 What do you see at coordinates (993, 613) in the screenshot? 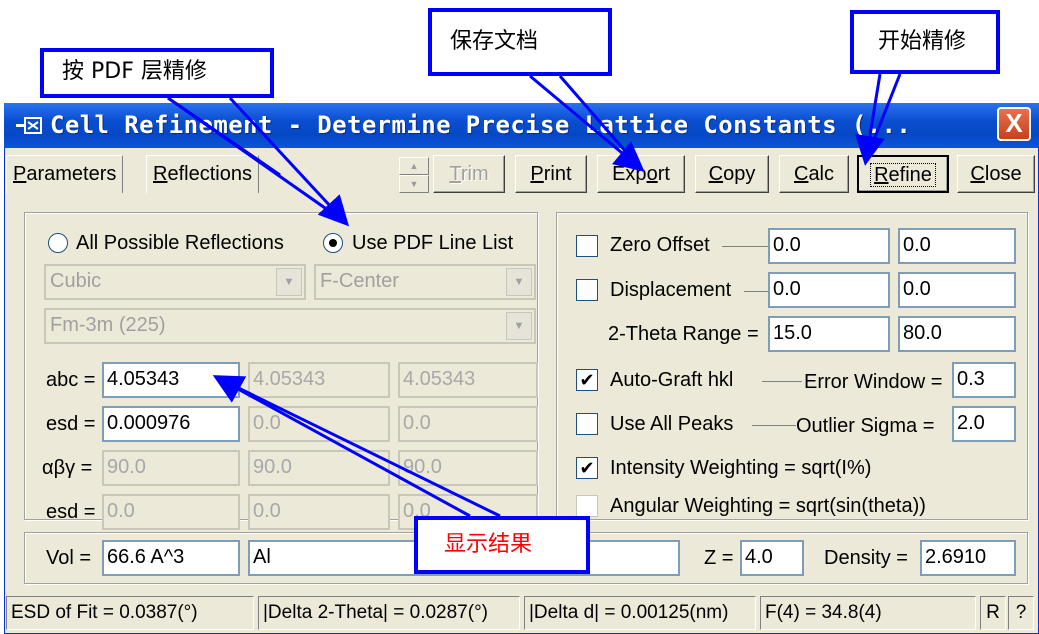
I see `r-button: R` at bounding box center [993, 613].